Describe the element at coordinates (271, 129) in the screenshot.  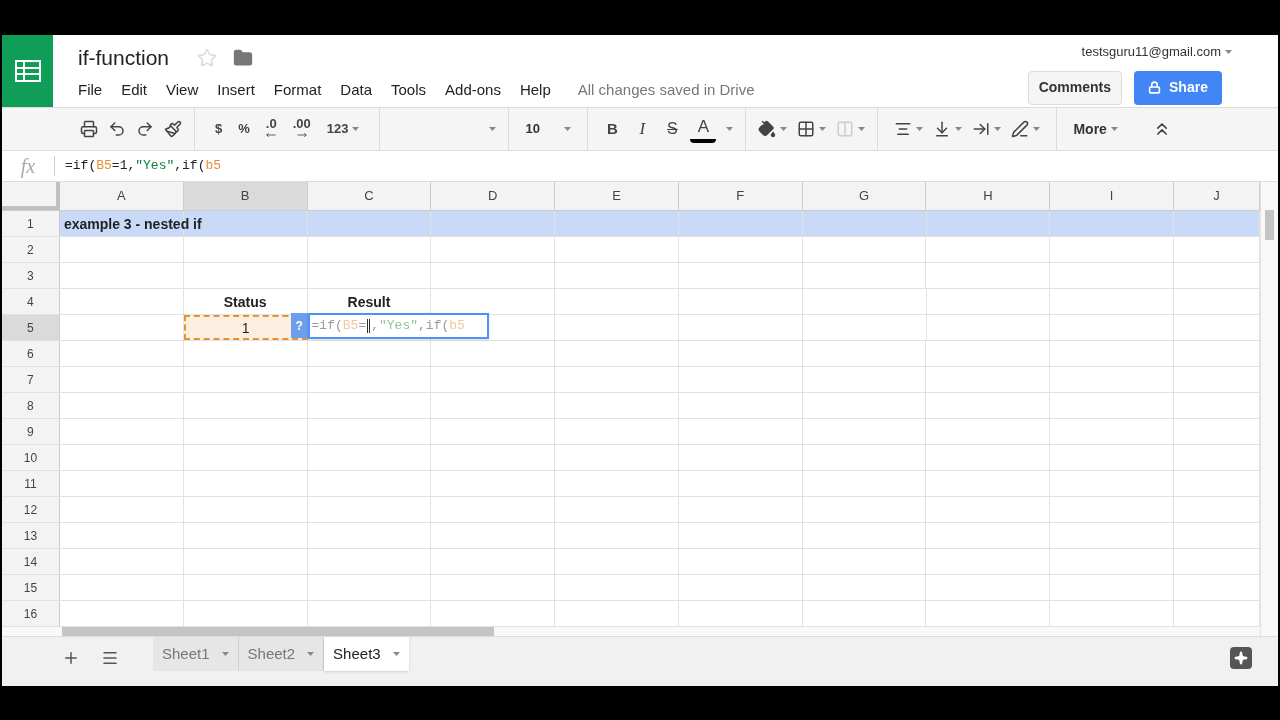
I see `decrease-decimals-button: .0` at that location.